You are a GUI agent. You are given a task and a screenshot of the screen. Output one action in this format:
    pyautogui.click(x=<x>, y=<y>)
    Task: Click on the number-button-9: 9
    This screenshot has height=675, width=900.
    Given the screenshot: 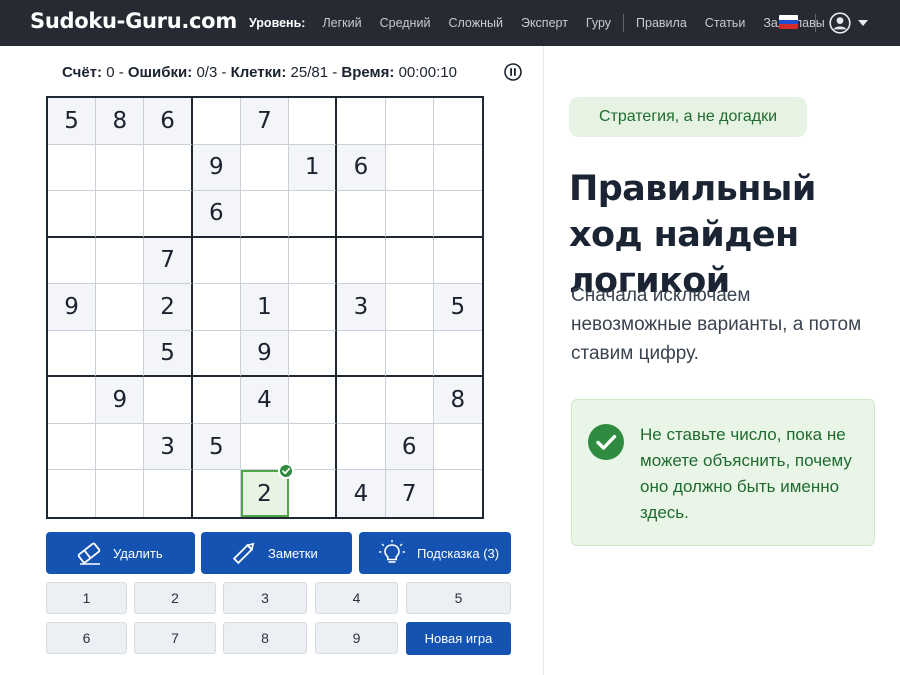 What is the action you would take?
    pyautogui.click(x=356, y=638)
    